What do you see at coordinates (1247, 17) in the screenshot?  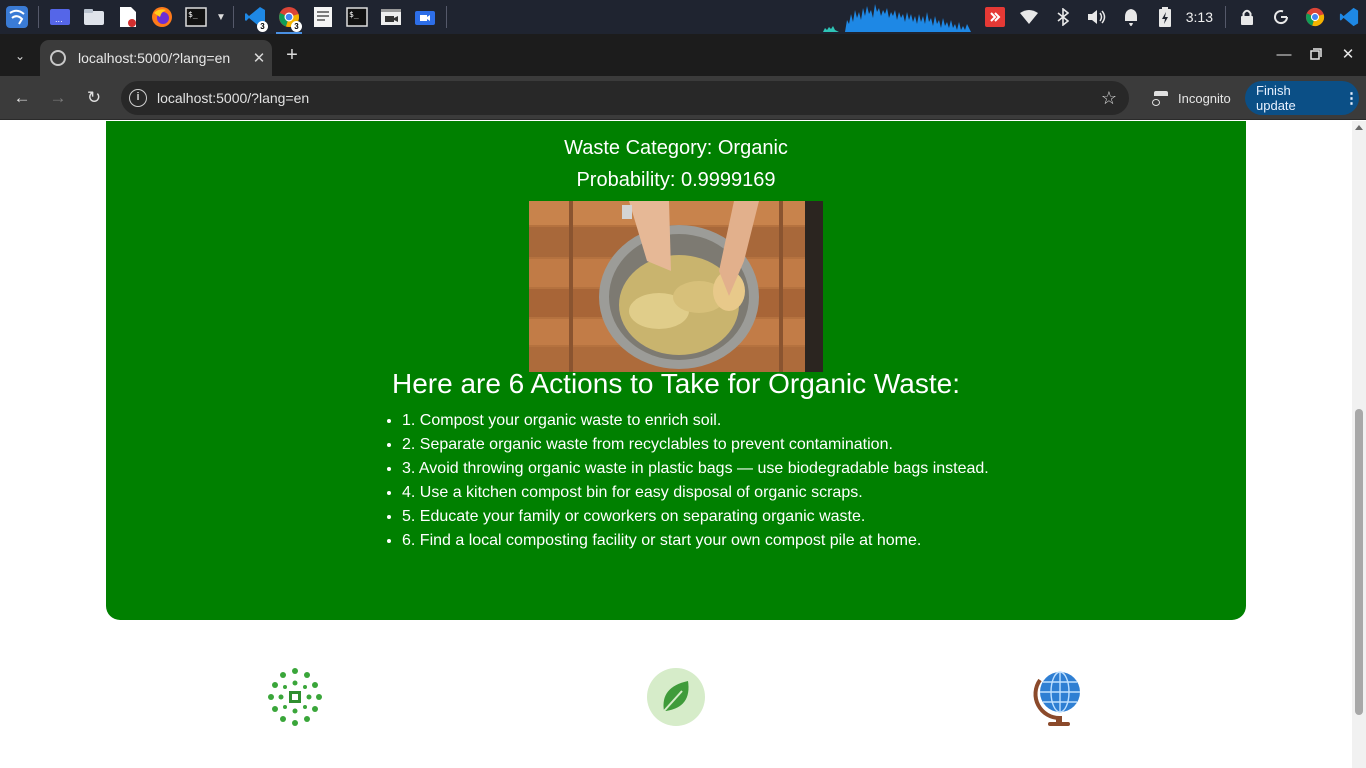 I see `lock-icon` at bounding box center [1247, 17].